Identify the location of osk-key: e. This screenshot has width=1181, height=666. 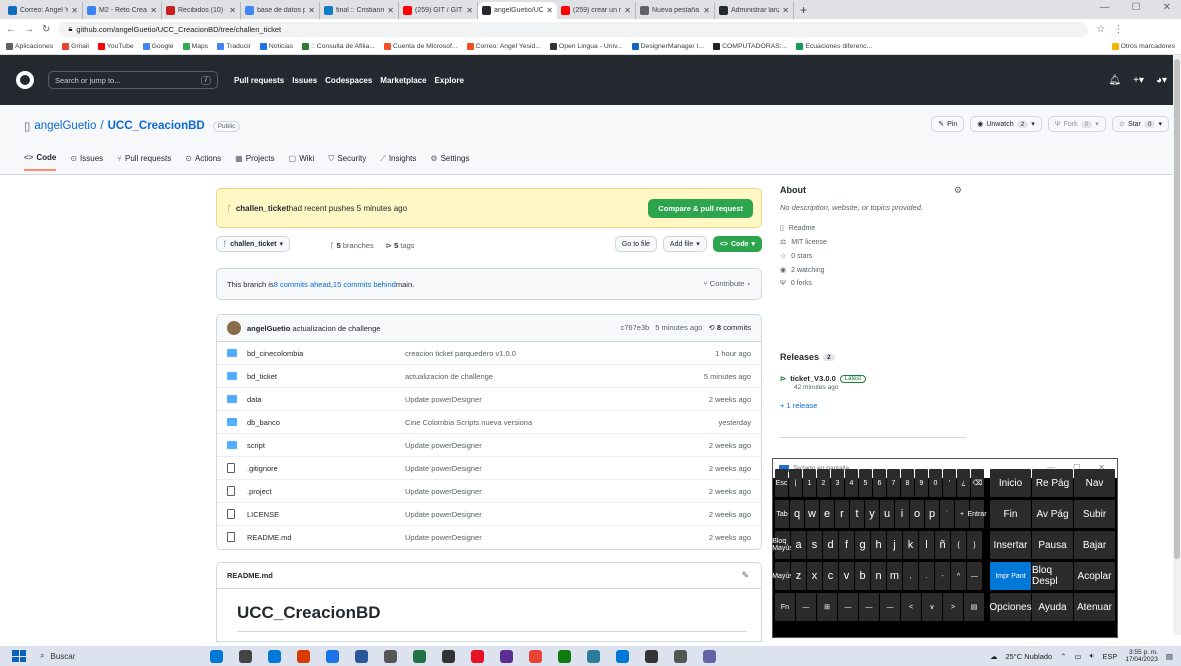
(827, 514).